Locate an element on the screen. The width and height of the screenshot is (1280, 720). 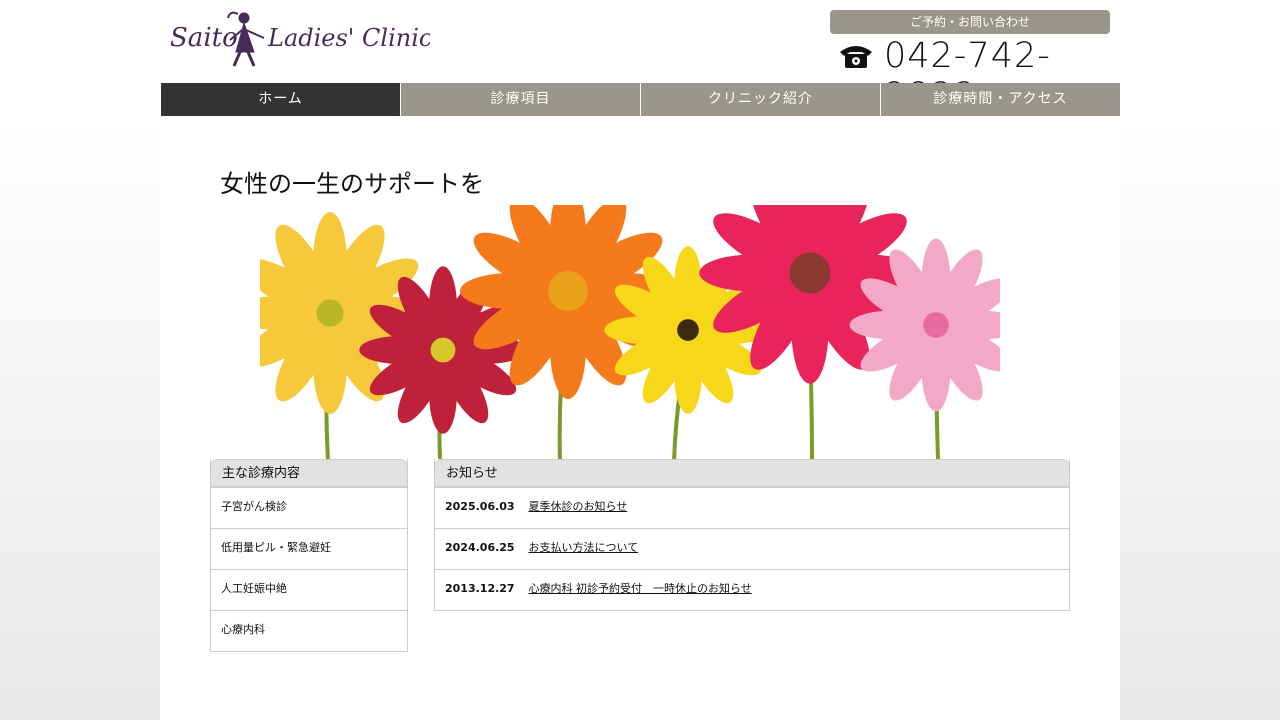
news-link: お支払い方法について is located at coordinates (584, 547).